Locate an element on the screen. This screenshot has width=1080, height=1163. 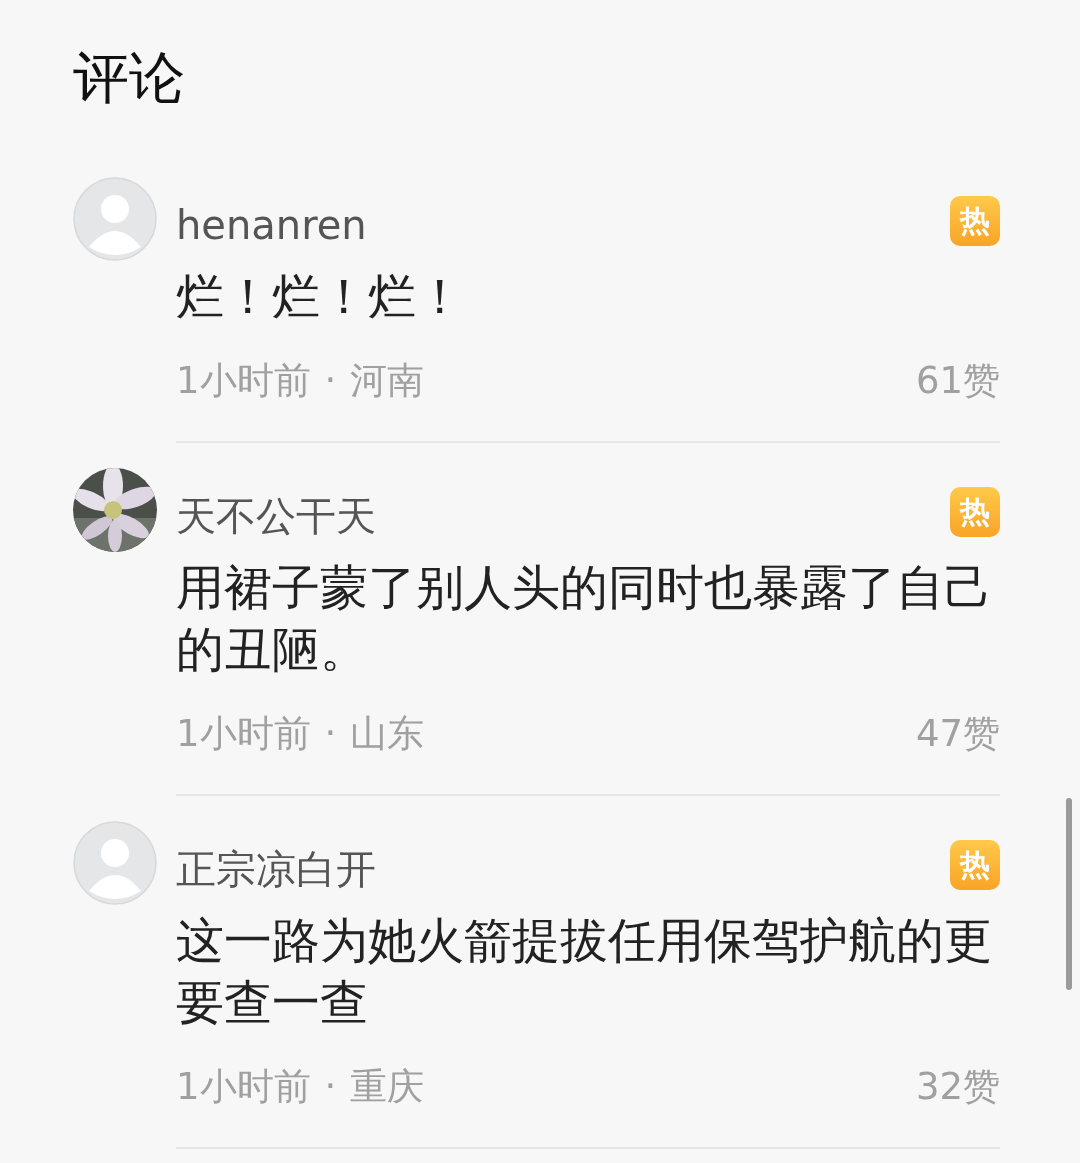
user-name: henanren is located at coordinates (271, 225).